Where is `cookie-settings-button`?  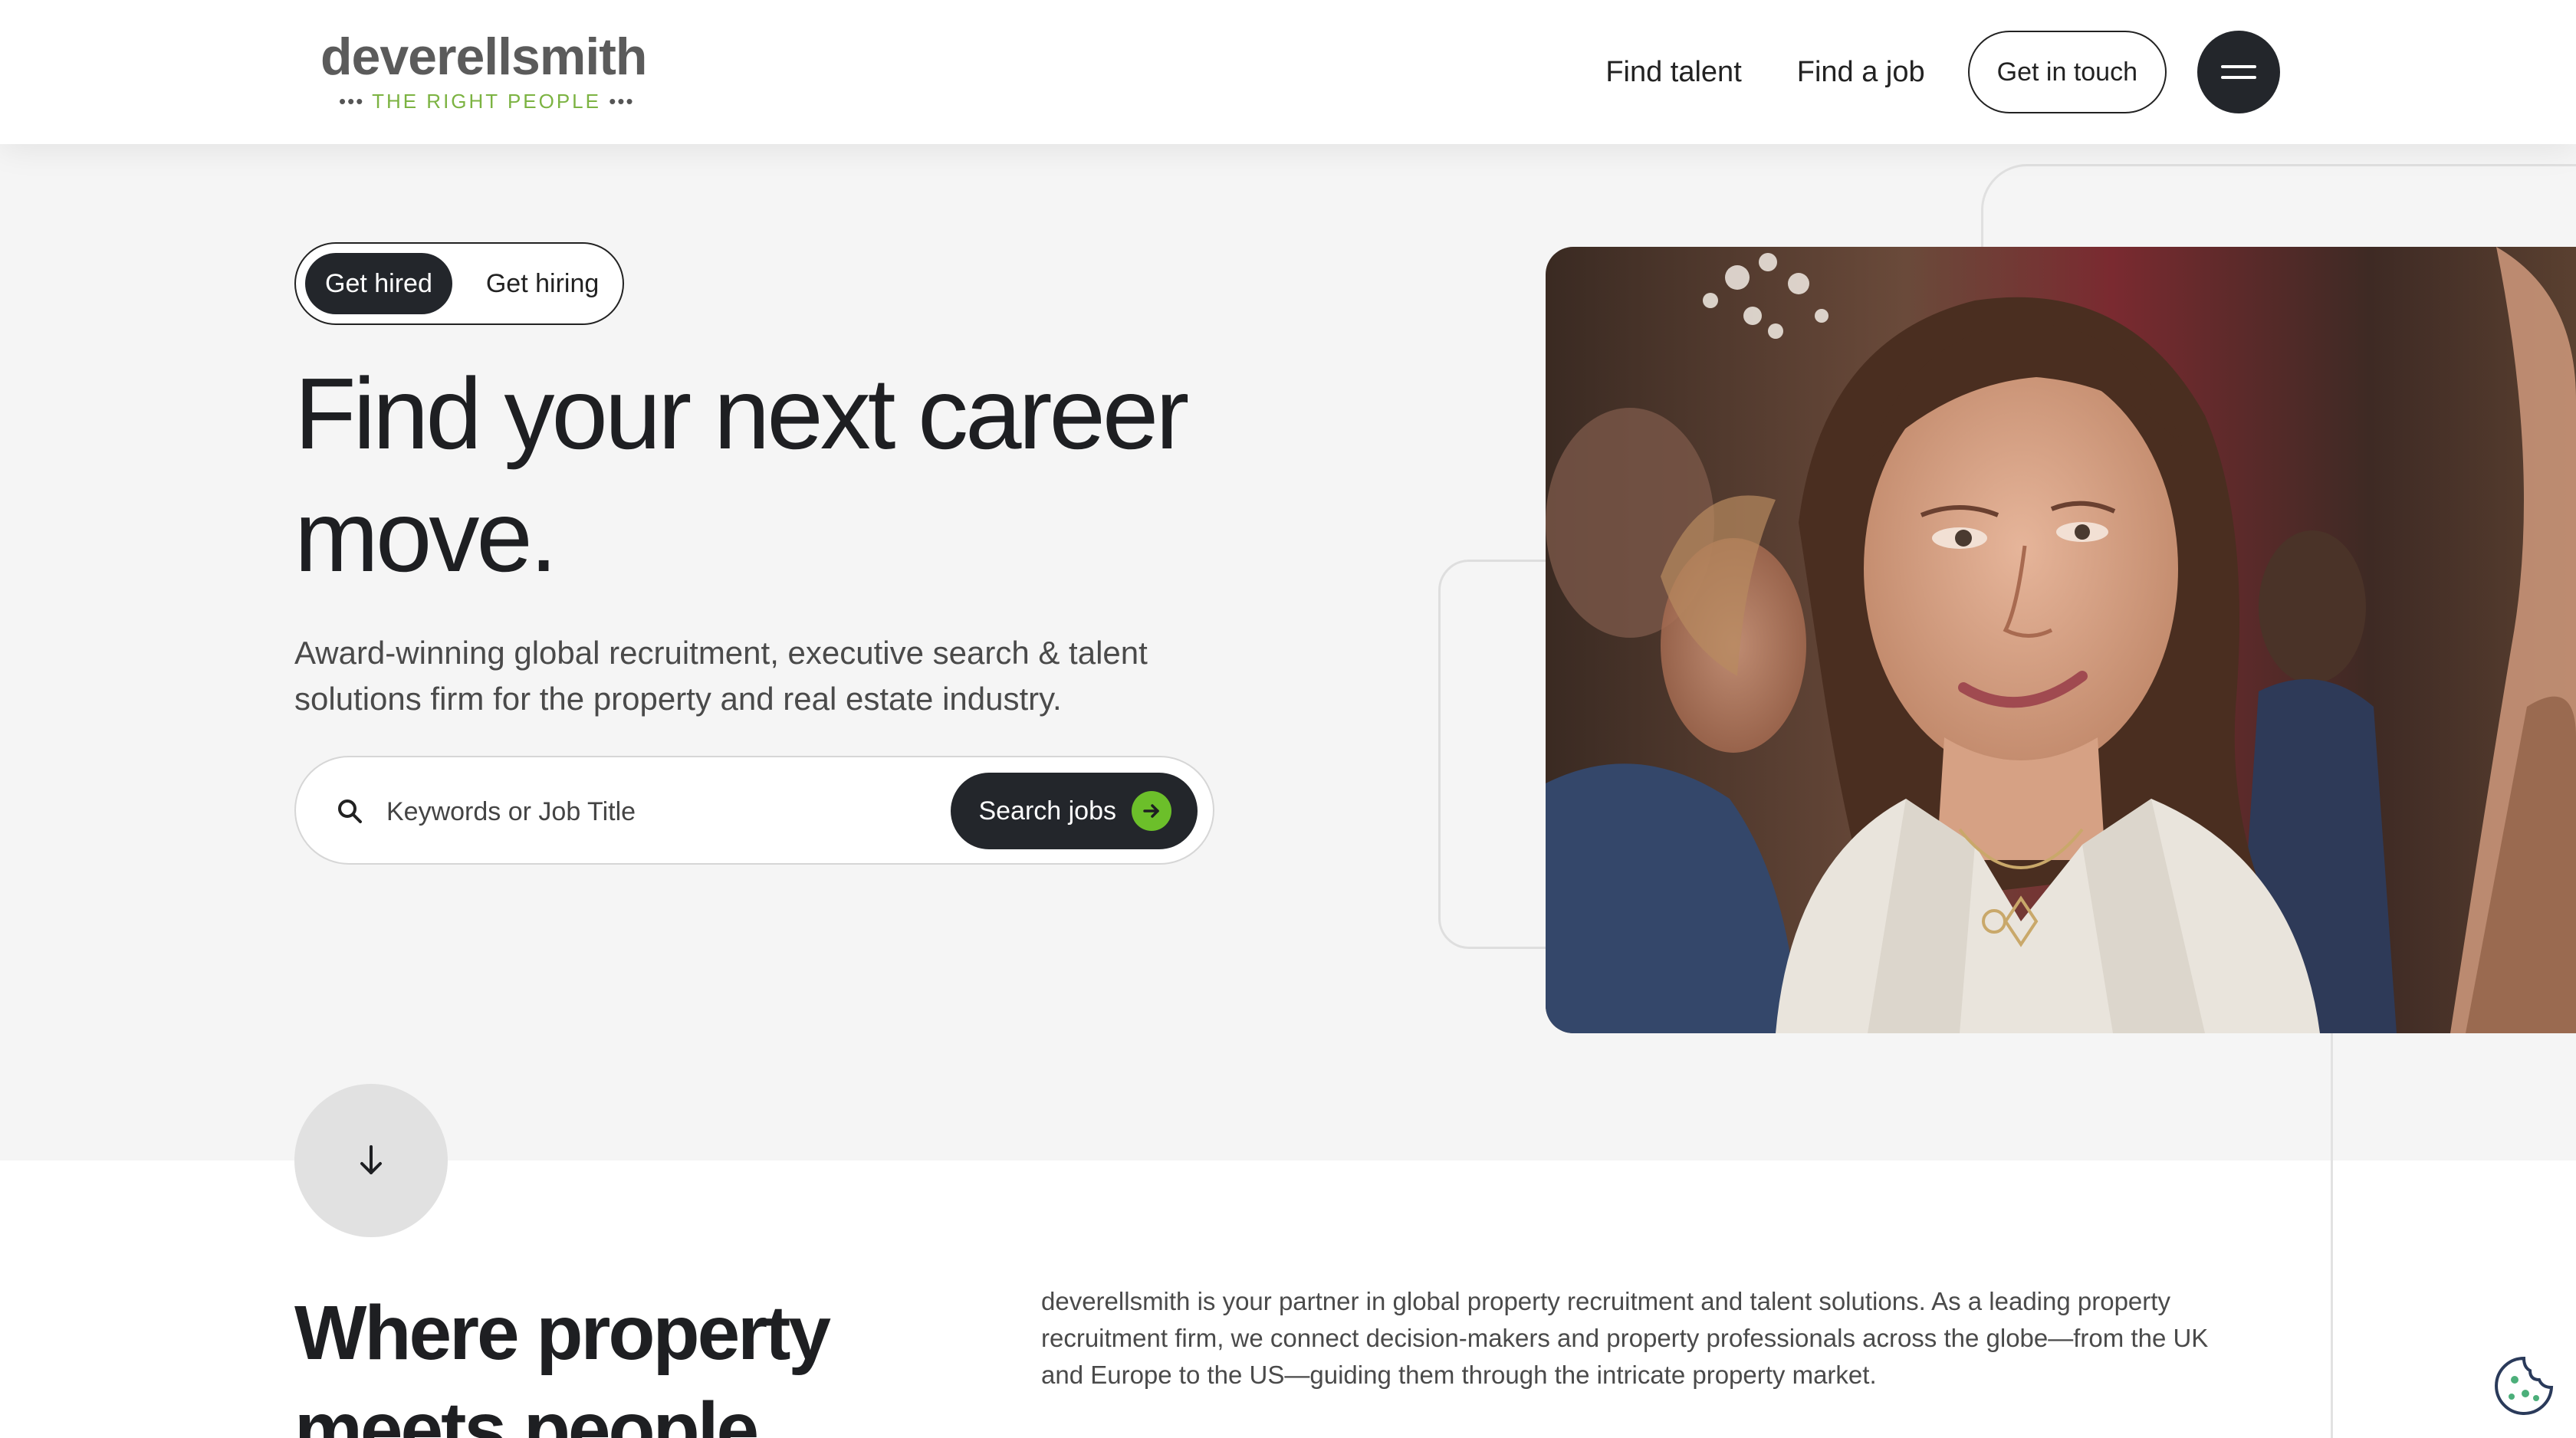
cookie-settings-button is located at coordinates (2524, 1386).